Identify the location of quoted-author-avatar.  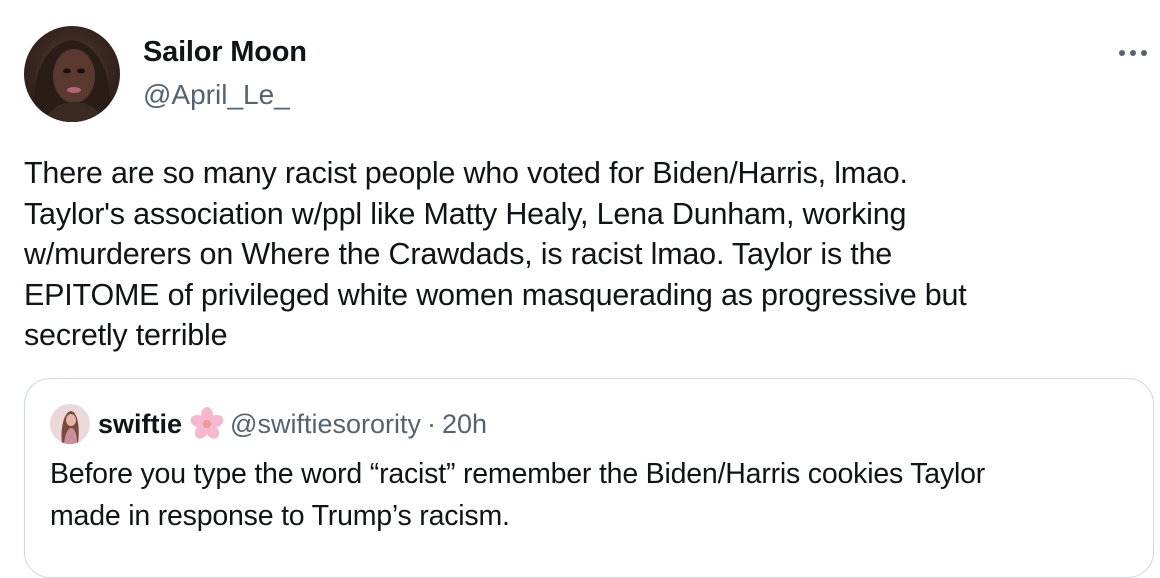
(70, 424).